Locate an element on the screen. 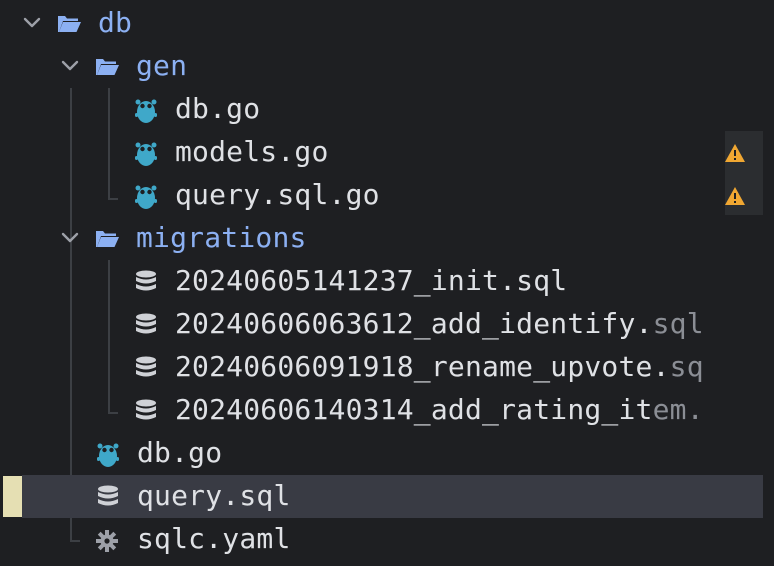 Image resolution: width=774 pixels, height=566 pixels. file-label: sqlc.yaml is located at coordinates (214, 538).